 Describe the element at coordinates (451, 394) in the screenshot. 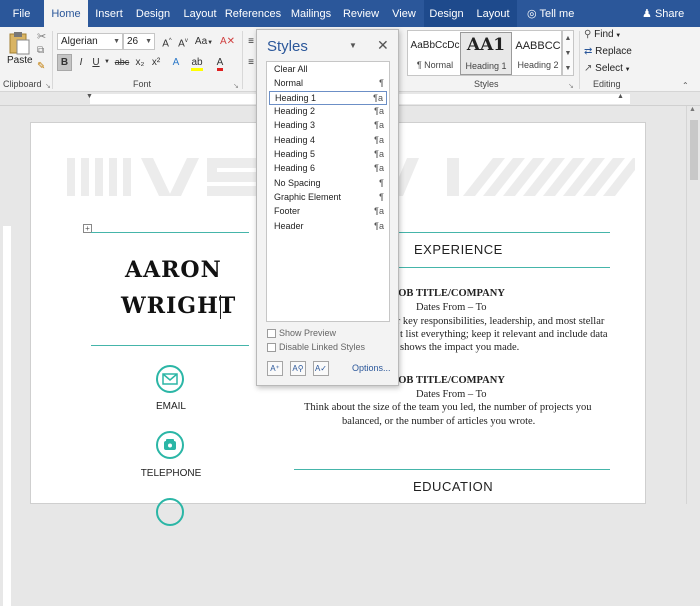

I see `job2-dates: Dates From – To` at that location.